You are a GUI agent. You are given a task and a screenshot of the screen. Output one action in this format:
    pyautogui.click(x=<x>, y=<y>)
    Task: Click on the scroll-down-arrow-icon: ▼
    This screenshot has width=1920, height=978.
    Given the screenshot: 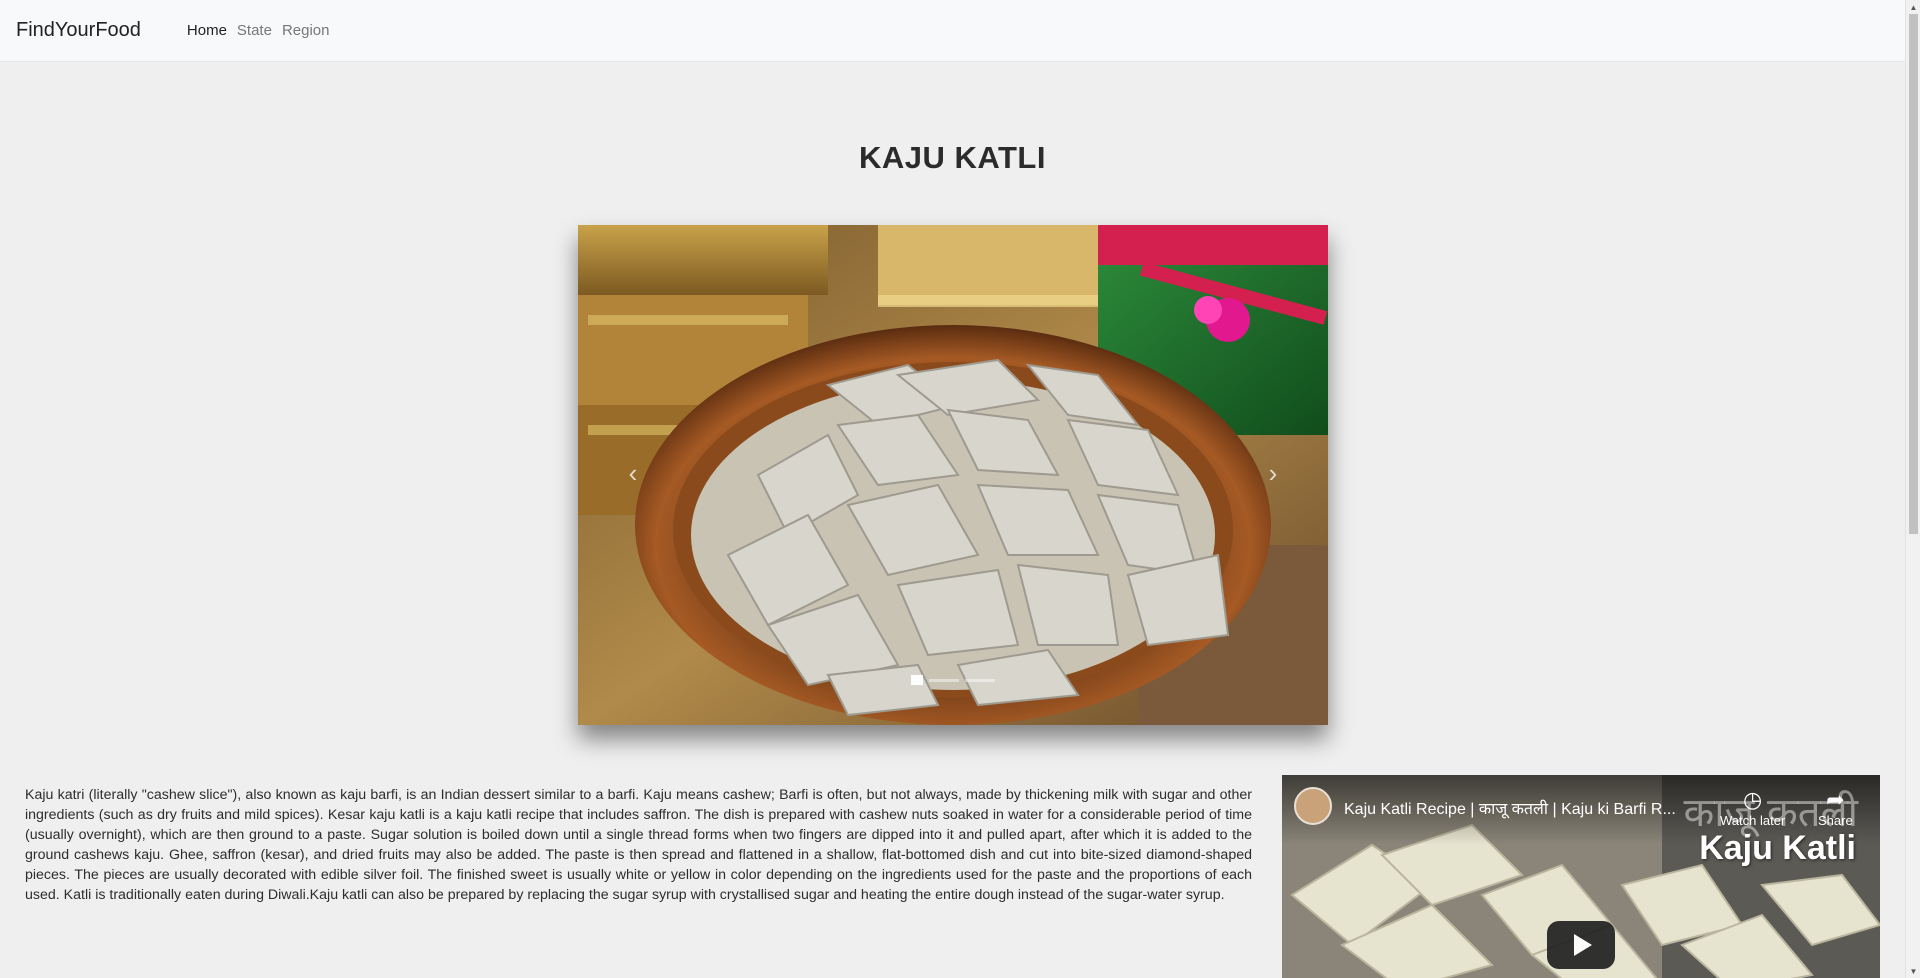 What is the action you would take?
    pyautogui.click(x=1913, y=971)
    